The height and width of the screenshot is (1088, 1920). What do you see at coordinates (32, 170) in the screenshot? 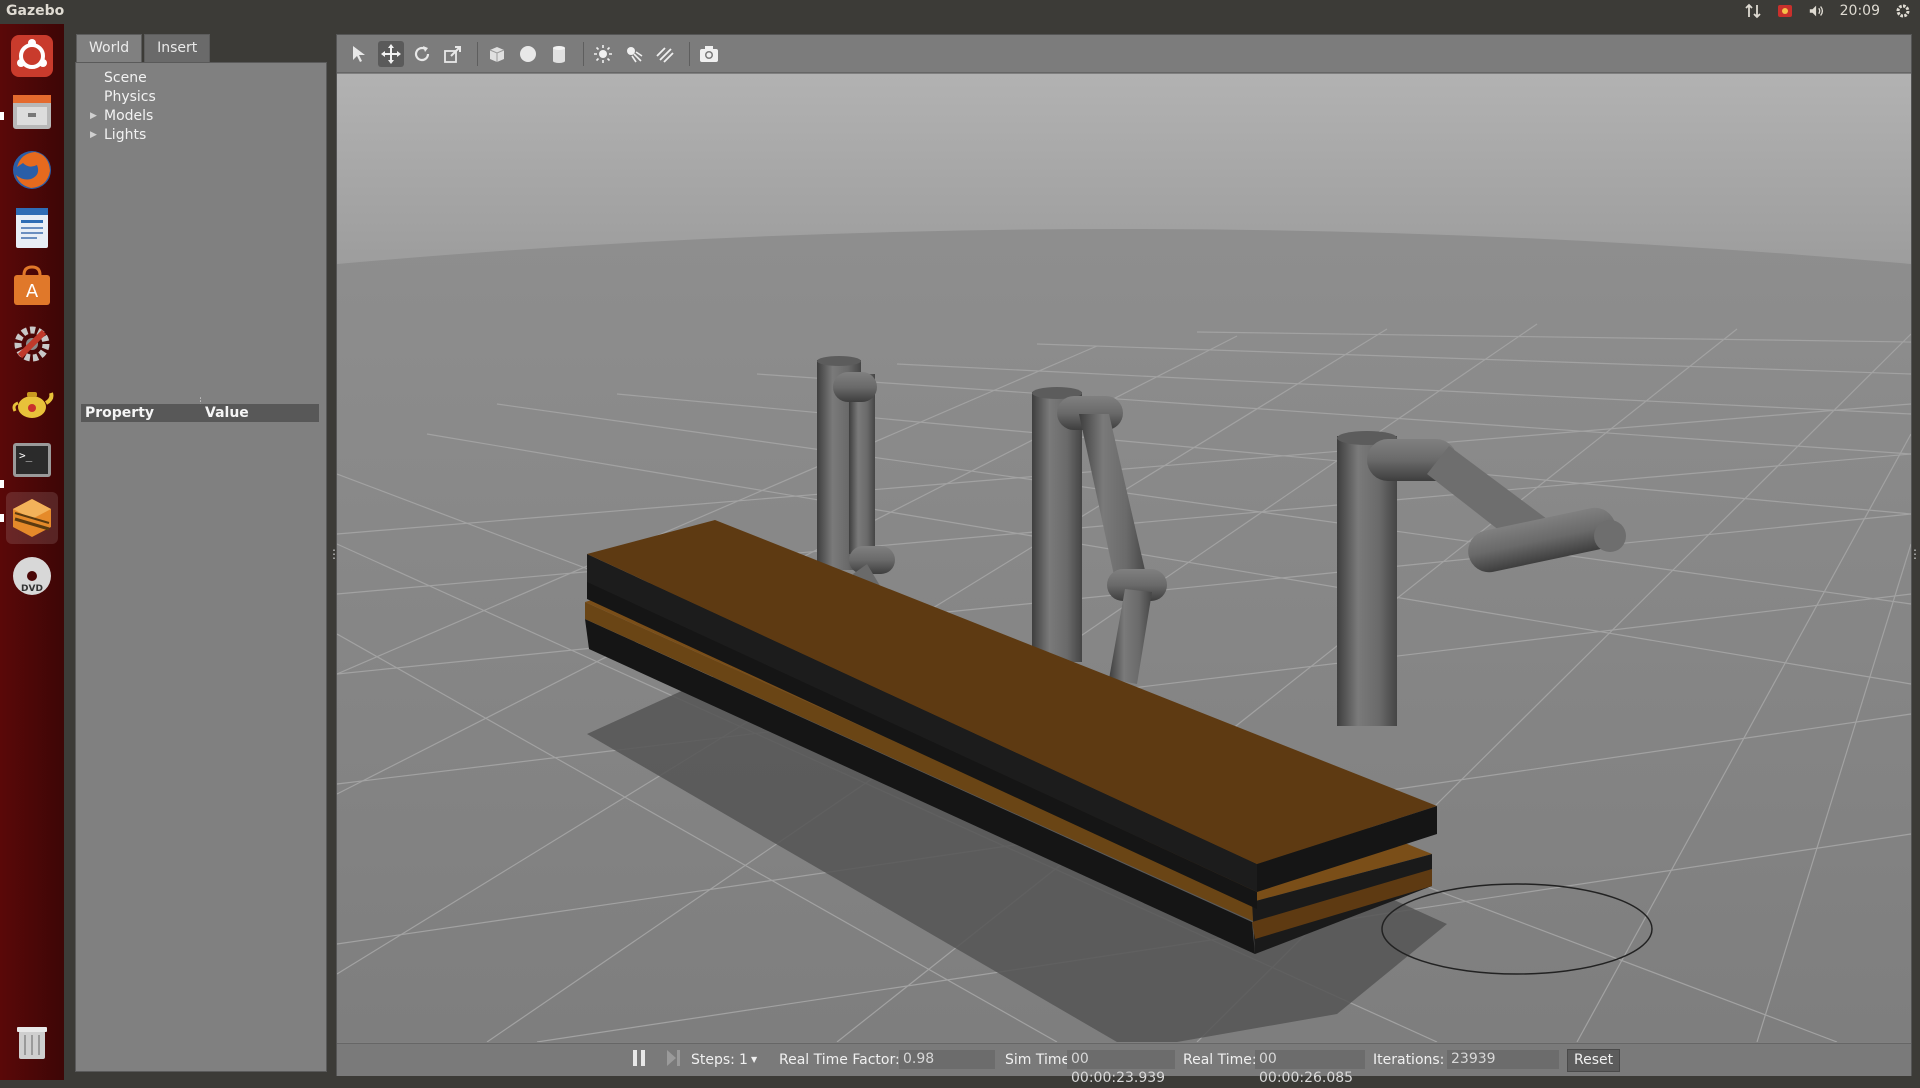
I see `firefox-icon` at bounding box center [32, 170].